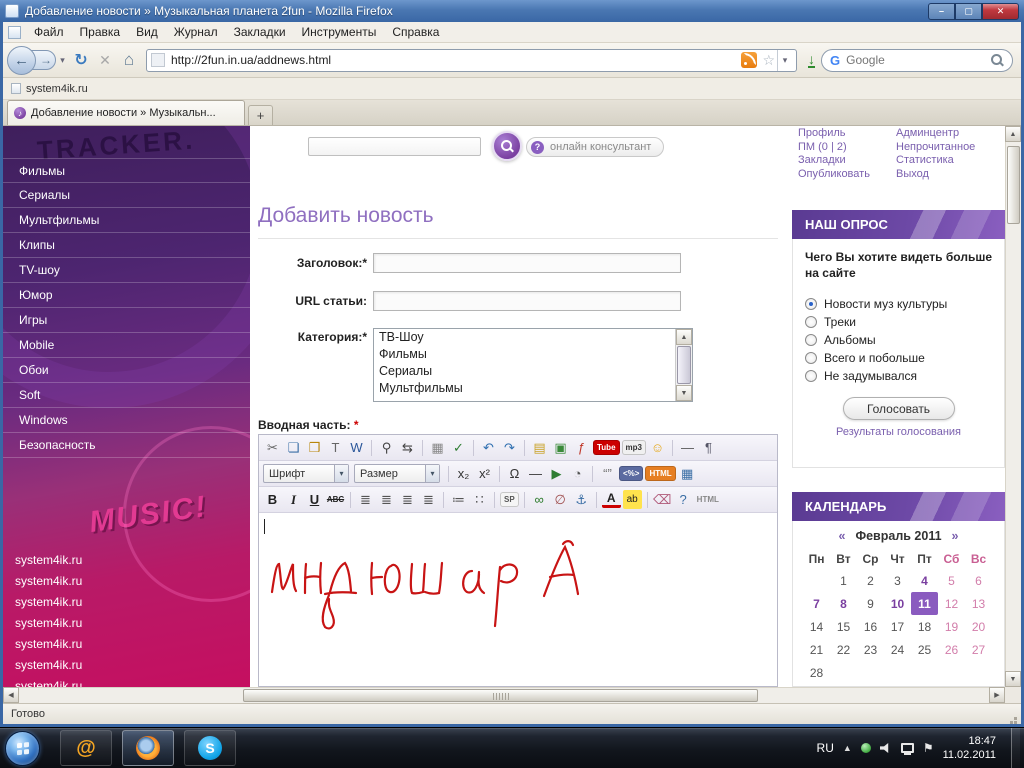 The width and height of the screenshot is (1024, 768). What do you see at coordinates (314, 499) in the screenshot?
I see `underline-icon: U` at bounding box center [314, 499].